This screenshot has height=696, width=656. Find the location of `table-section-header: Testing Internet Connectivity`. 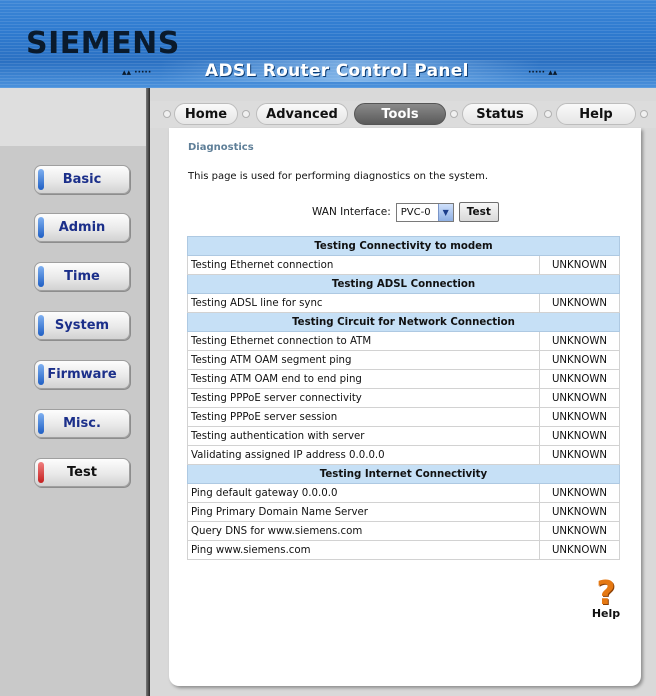

table-section-header: Testing Internet Connectivity is located at coordinates (403, 474).